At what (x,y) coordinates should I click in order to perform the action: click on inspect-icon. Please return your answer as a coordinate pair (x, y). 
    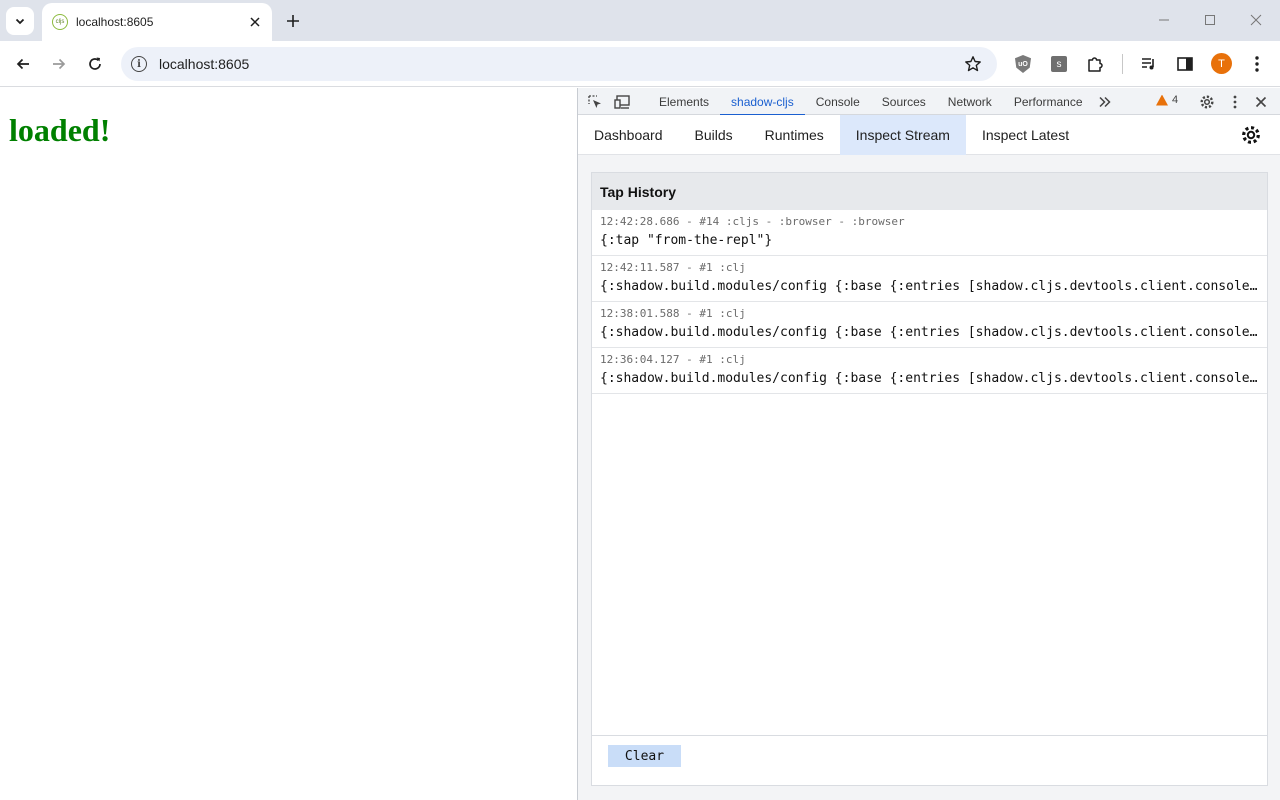
    Looking at the image, I should click on (594, 101).